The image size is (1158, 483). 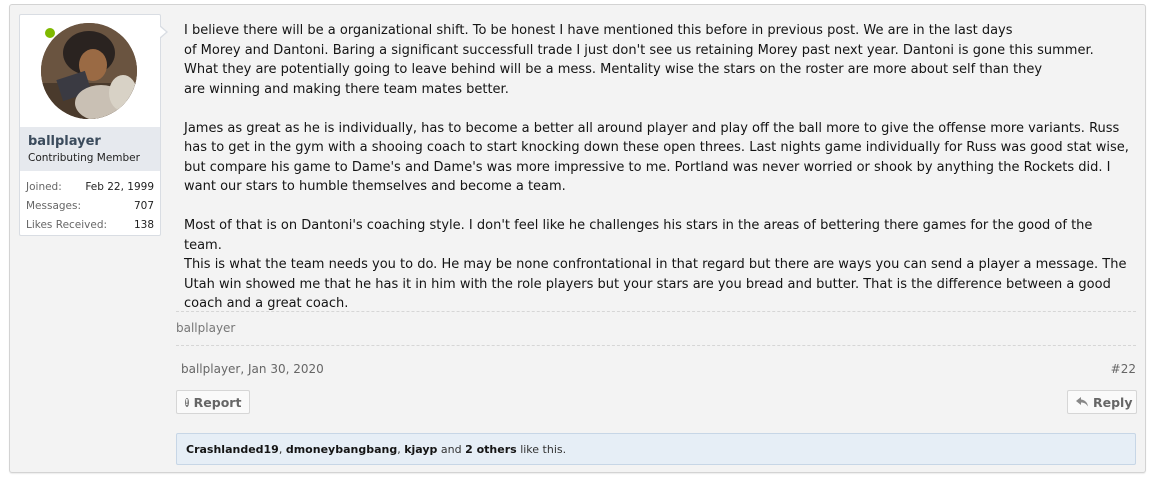 What do you see at coordinates (44, 187) in the screenshot?
I see `stat-label: Joined:` at bounding box center [44, 187].